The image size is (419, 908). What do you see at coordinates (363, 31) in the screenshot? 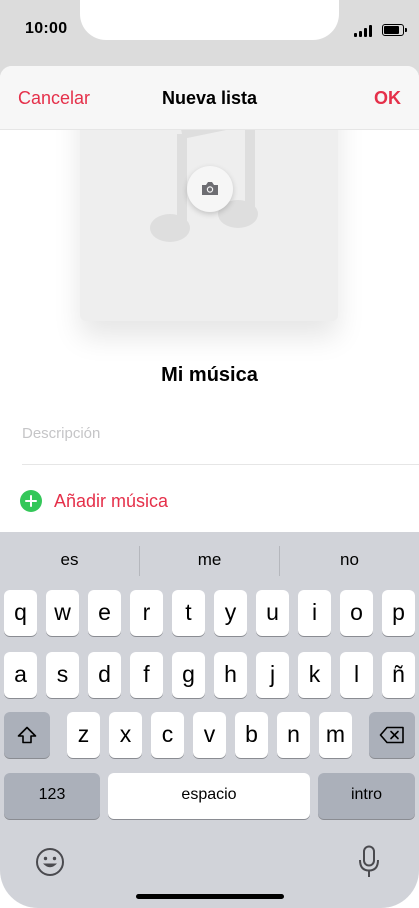
I see `signal-icon` at bounding box center [363, 31].